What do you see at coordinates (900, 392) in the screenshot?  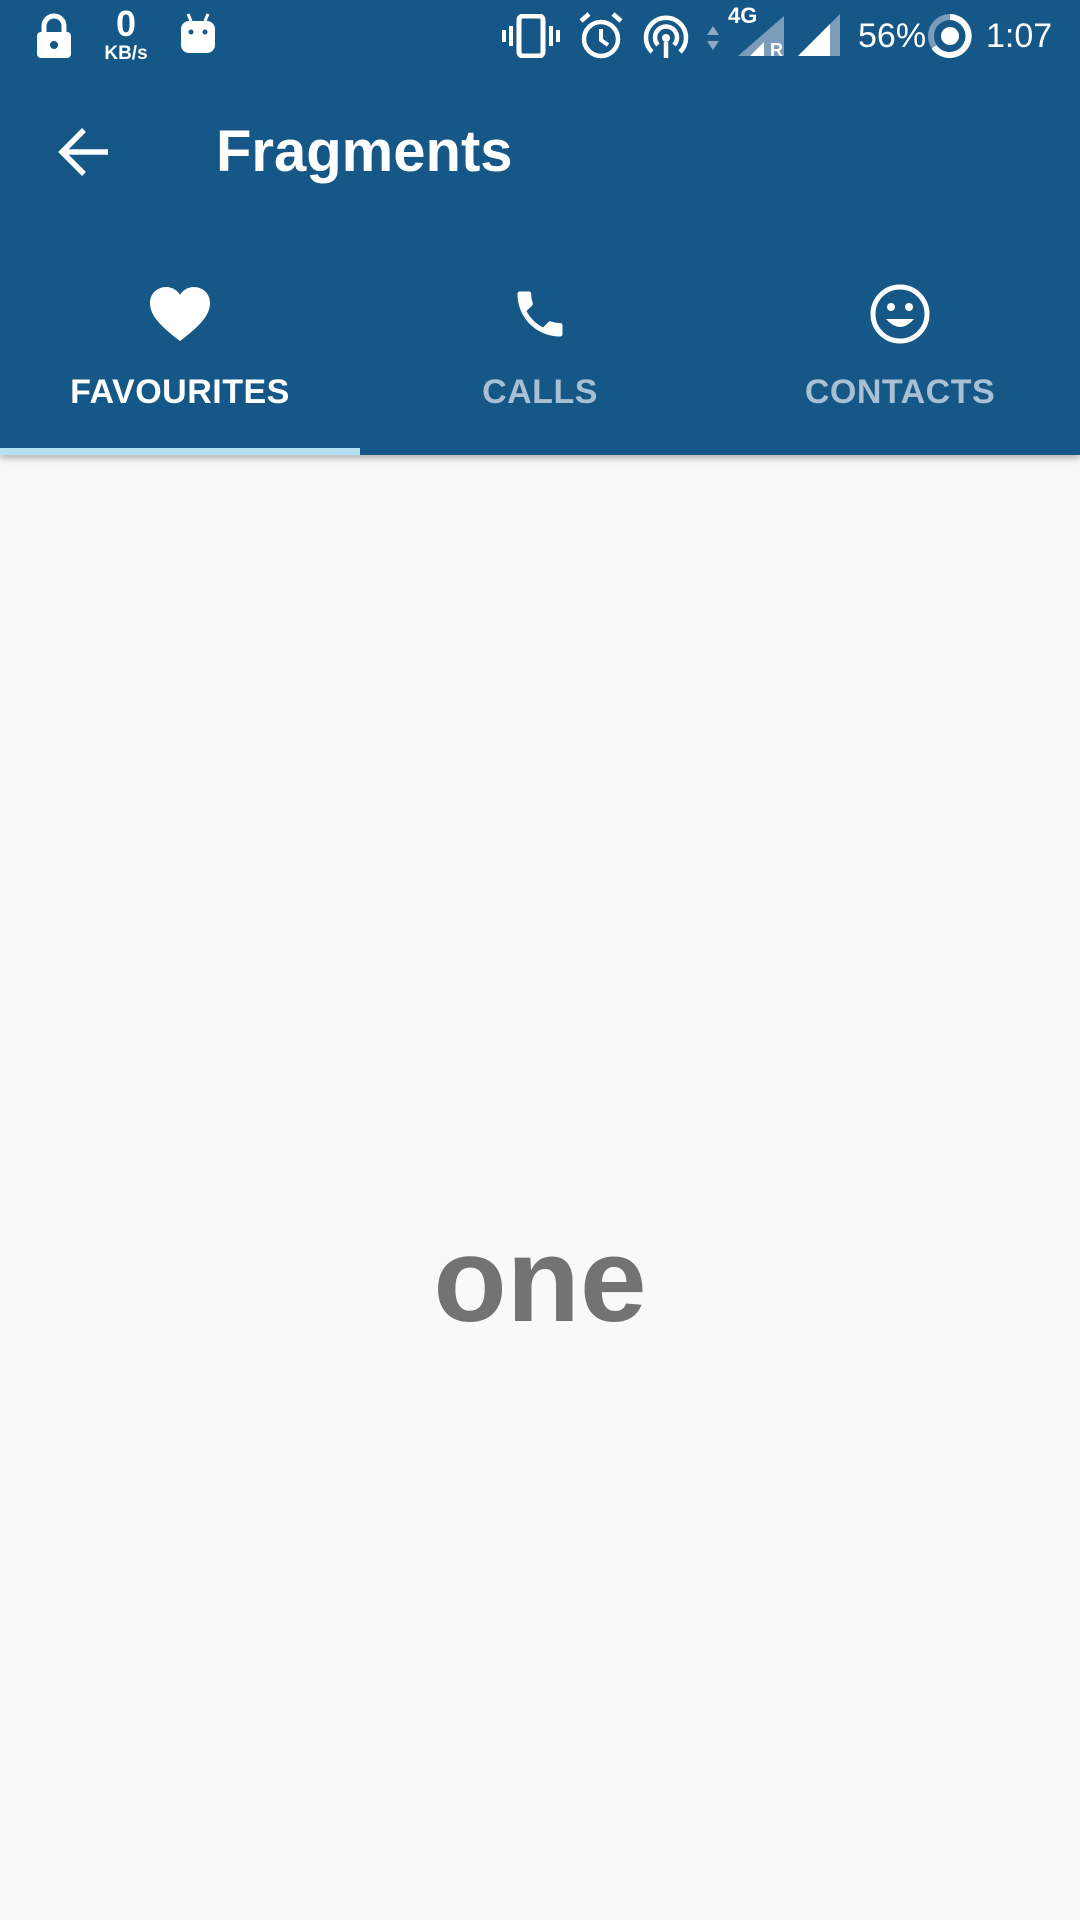 I see `tab-contacts-label: CONTACTS` at bounding box center [900, 392].